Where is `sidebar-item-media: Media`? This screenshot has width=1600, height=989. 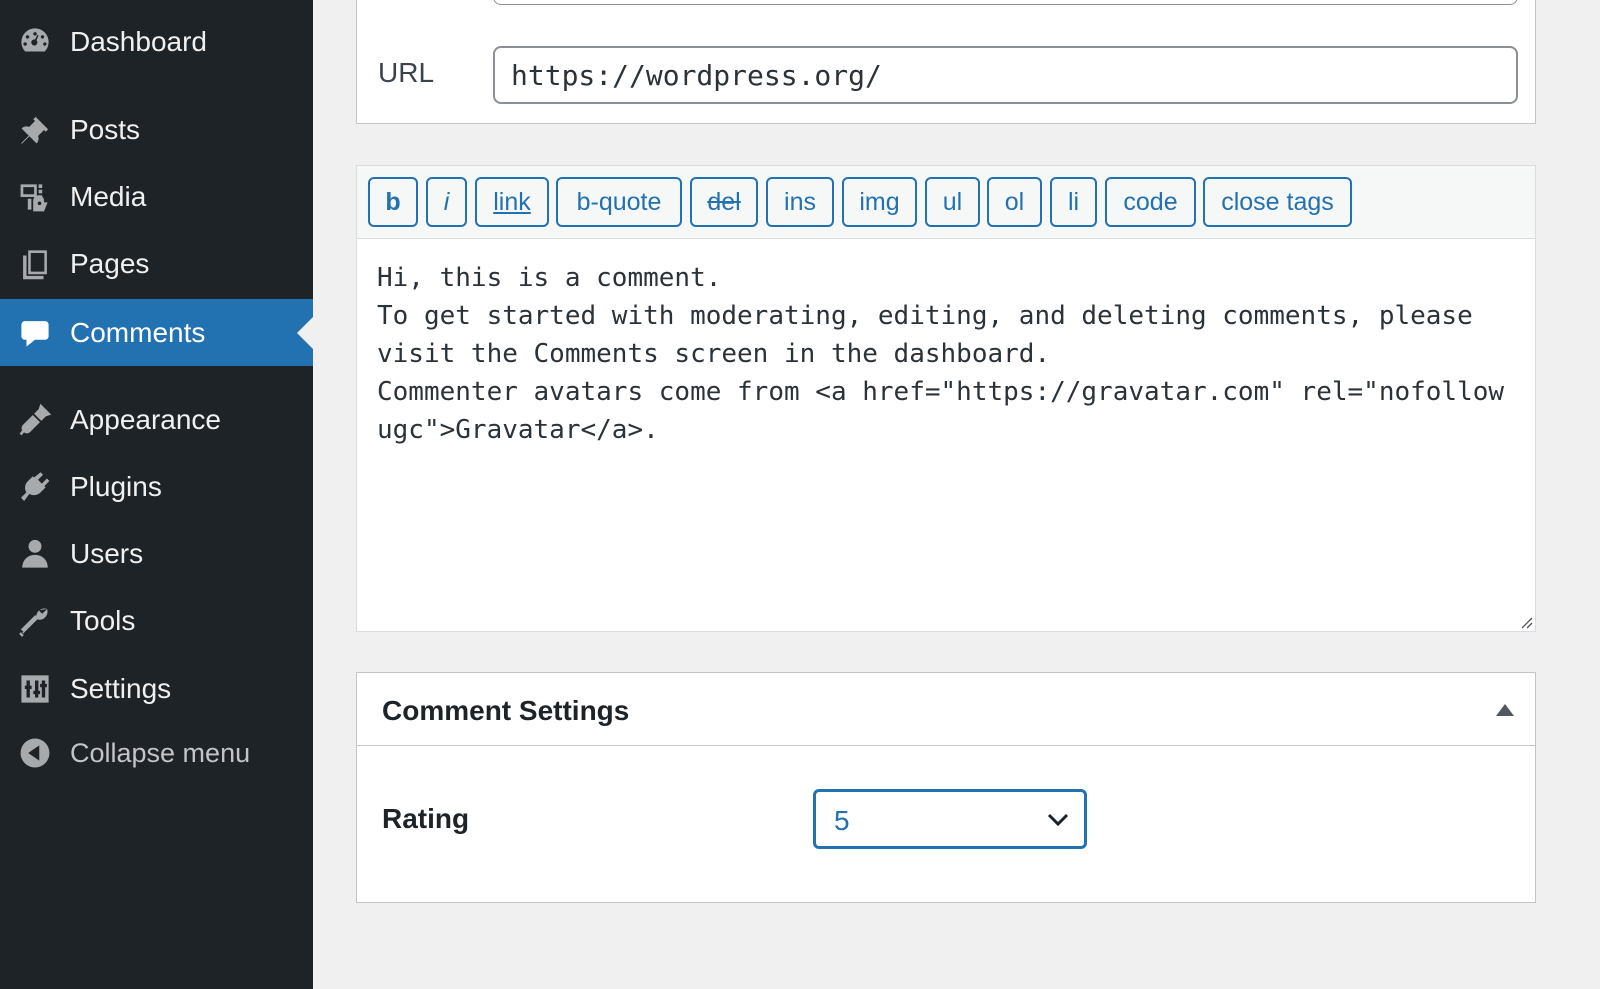
sidebar-item-media: Media is located at coordinates (156, 197).